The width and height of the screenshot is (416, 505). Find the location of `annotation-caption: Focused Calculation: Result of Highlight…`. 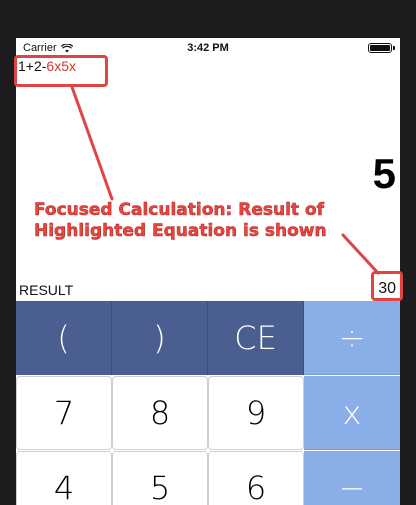

annotation-caption: Focused Calculation: Result of Highlight… is located at coordinates (195, 221).